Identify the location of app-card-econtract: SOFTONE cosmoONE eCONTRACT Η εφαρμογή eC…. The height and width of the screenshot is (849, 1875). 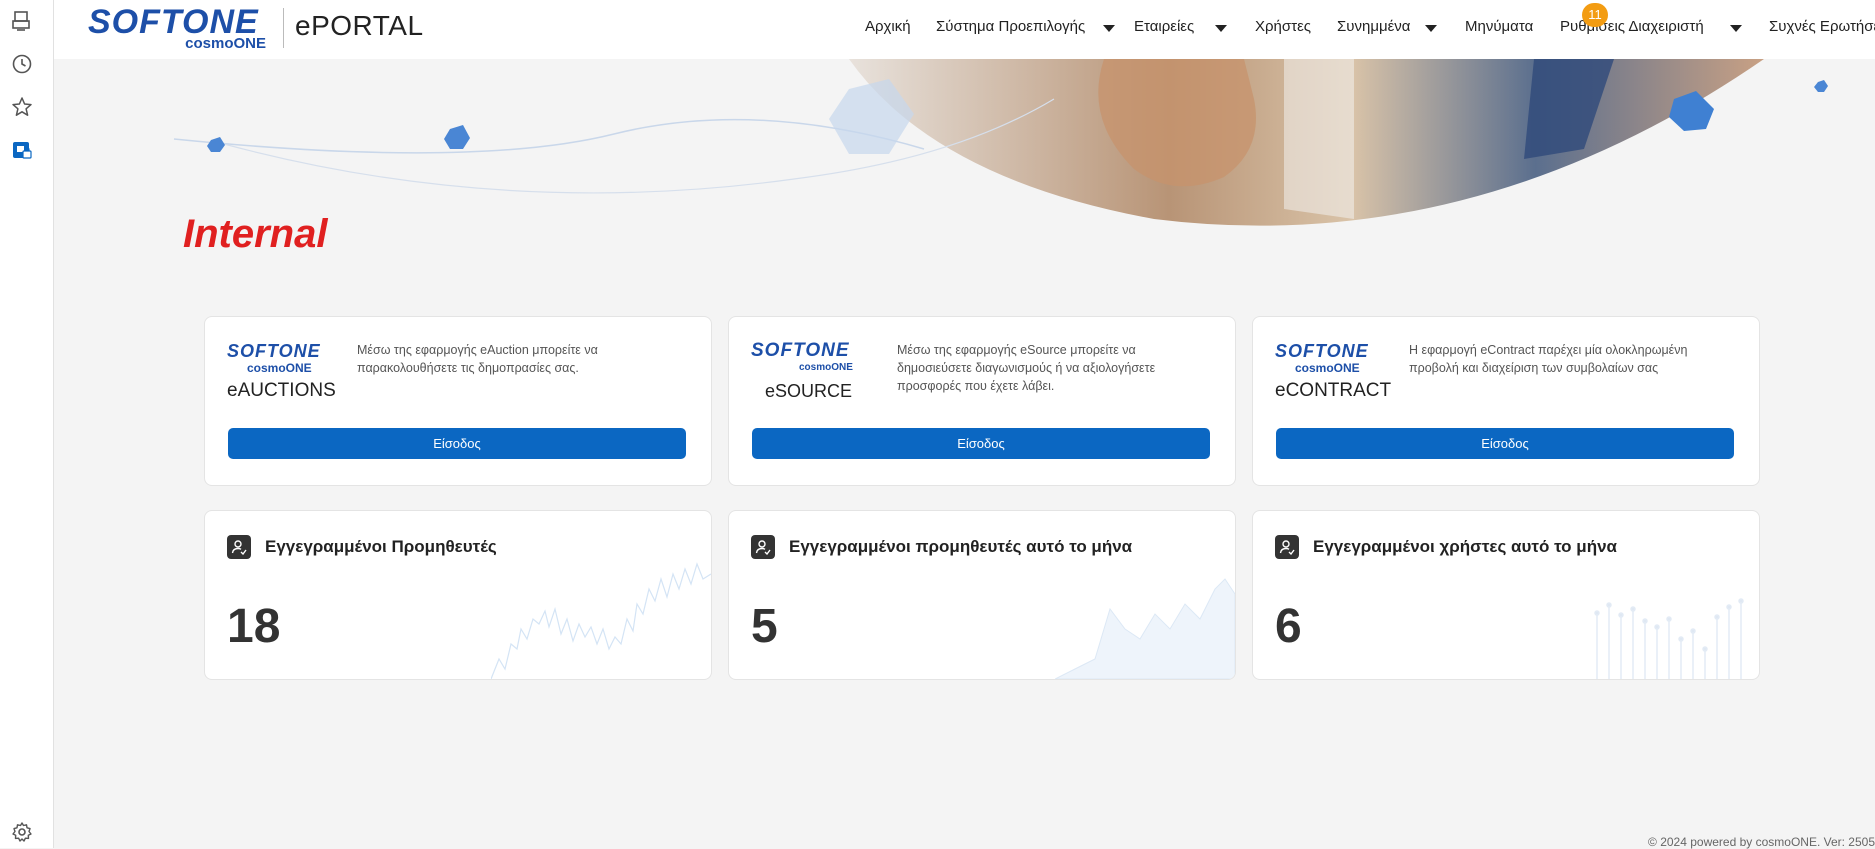
(1506, 401).